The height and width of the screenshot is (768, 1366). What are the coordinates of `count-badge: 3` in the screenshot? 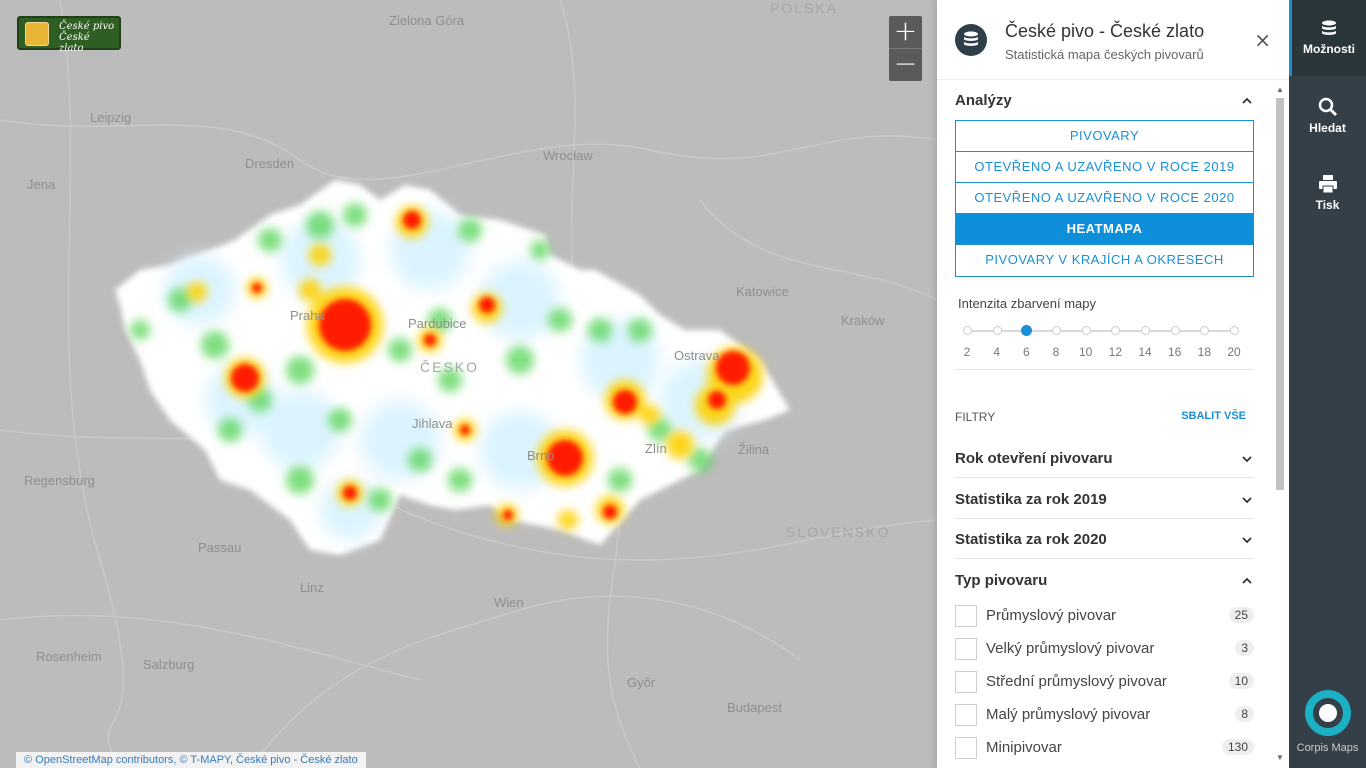 It's located at (1244, 648).